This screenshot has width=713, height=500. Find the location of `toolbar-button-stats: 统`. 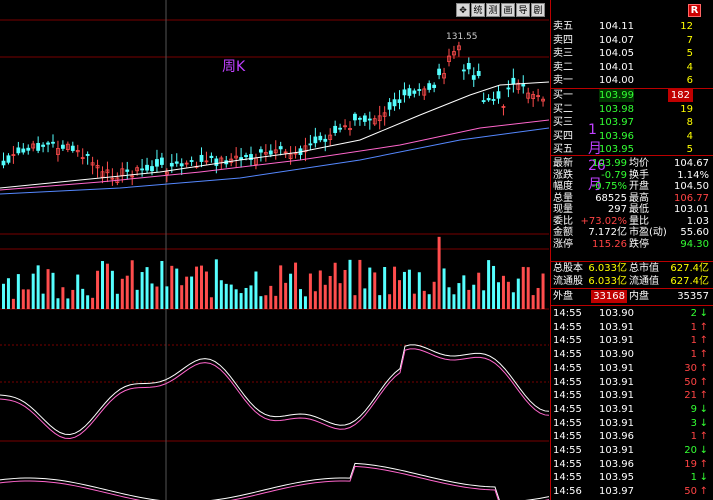

toolbar-button-stats: 统 is located at coordinates (478, 10).